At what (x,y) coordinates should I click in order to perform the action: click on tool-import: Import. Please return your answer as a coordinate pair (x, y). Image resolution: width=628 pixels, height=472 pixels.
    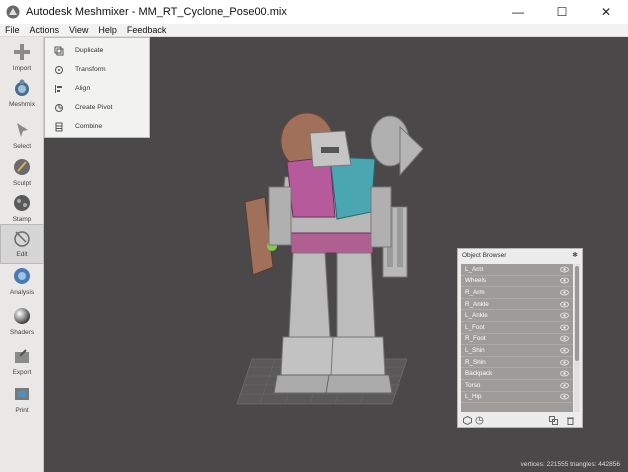
    Looking at the image, I should click on (22, 59).